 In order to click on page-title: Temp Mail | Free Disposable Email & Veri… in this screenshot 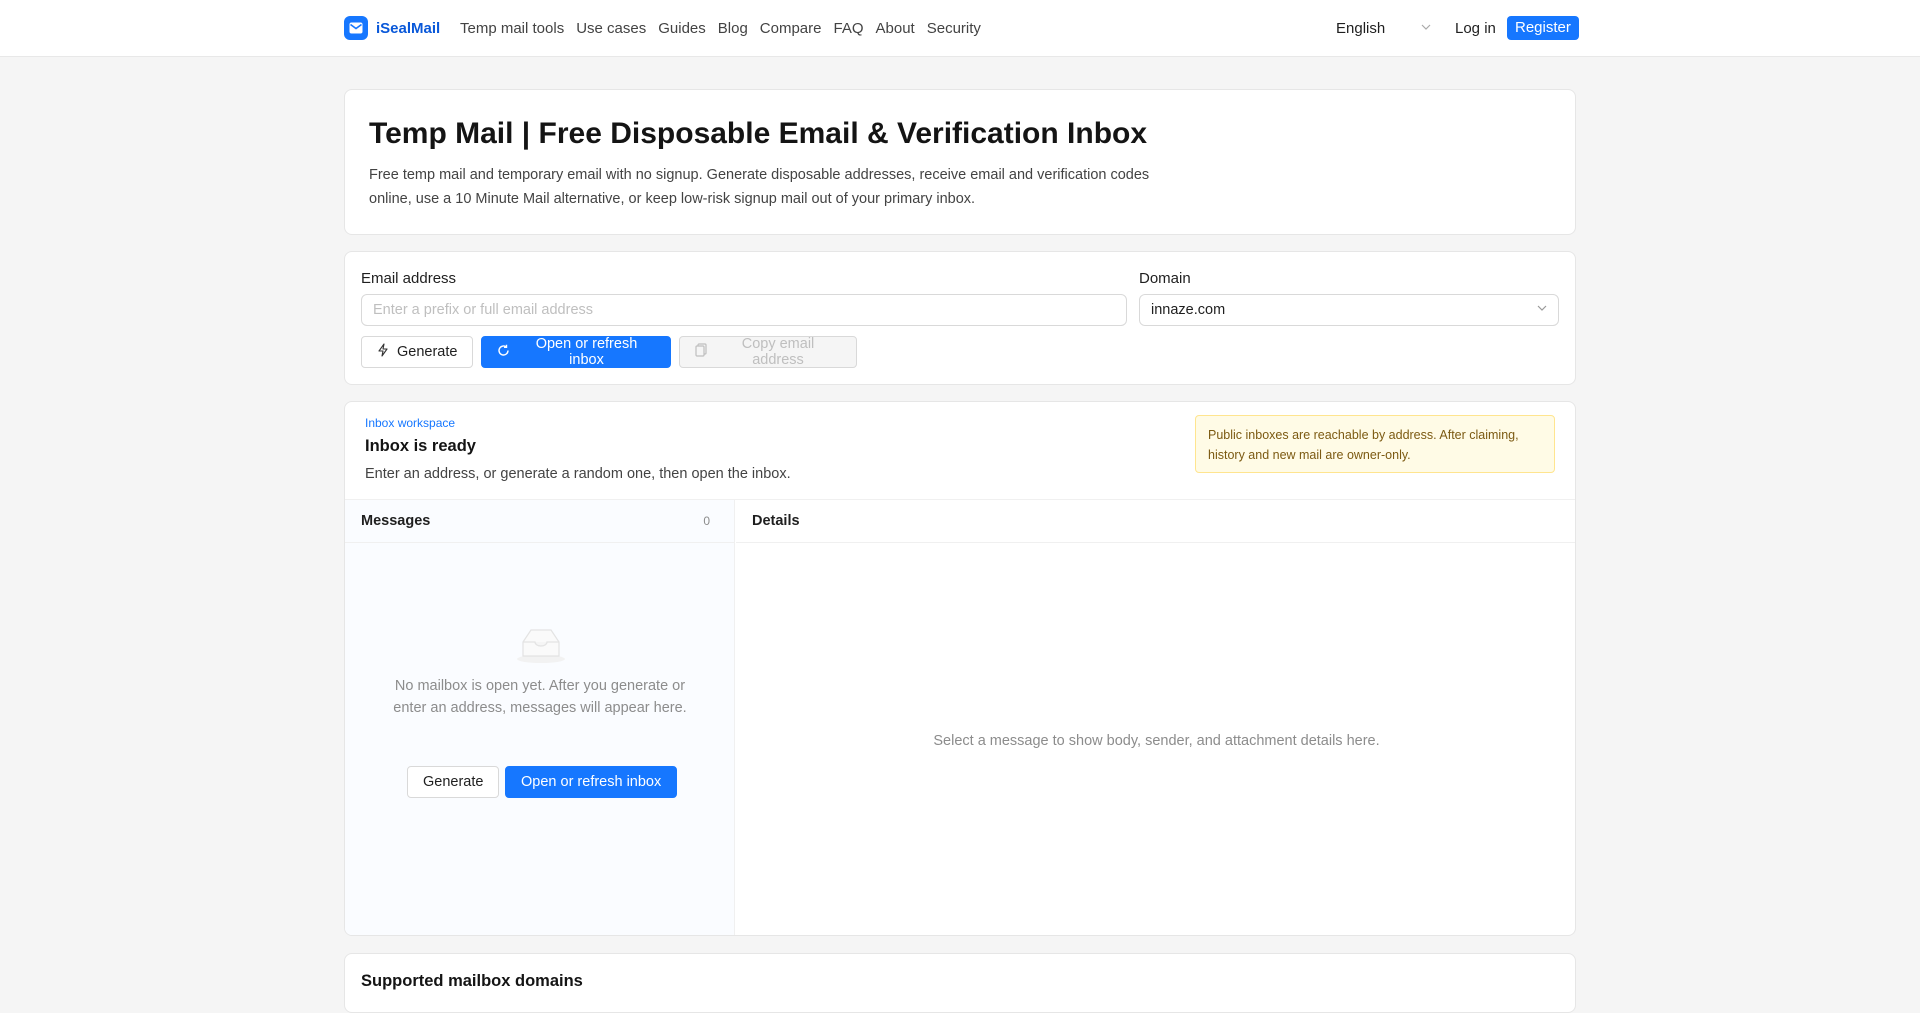, I will do `click(758, 133)`.